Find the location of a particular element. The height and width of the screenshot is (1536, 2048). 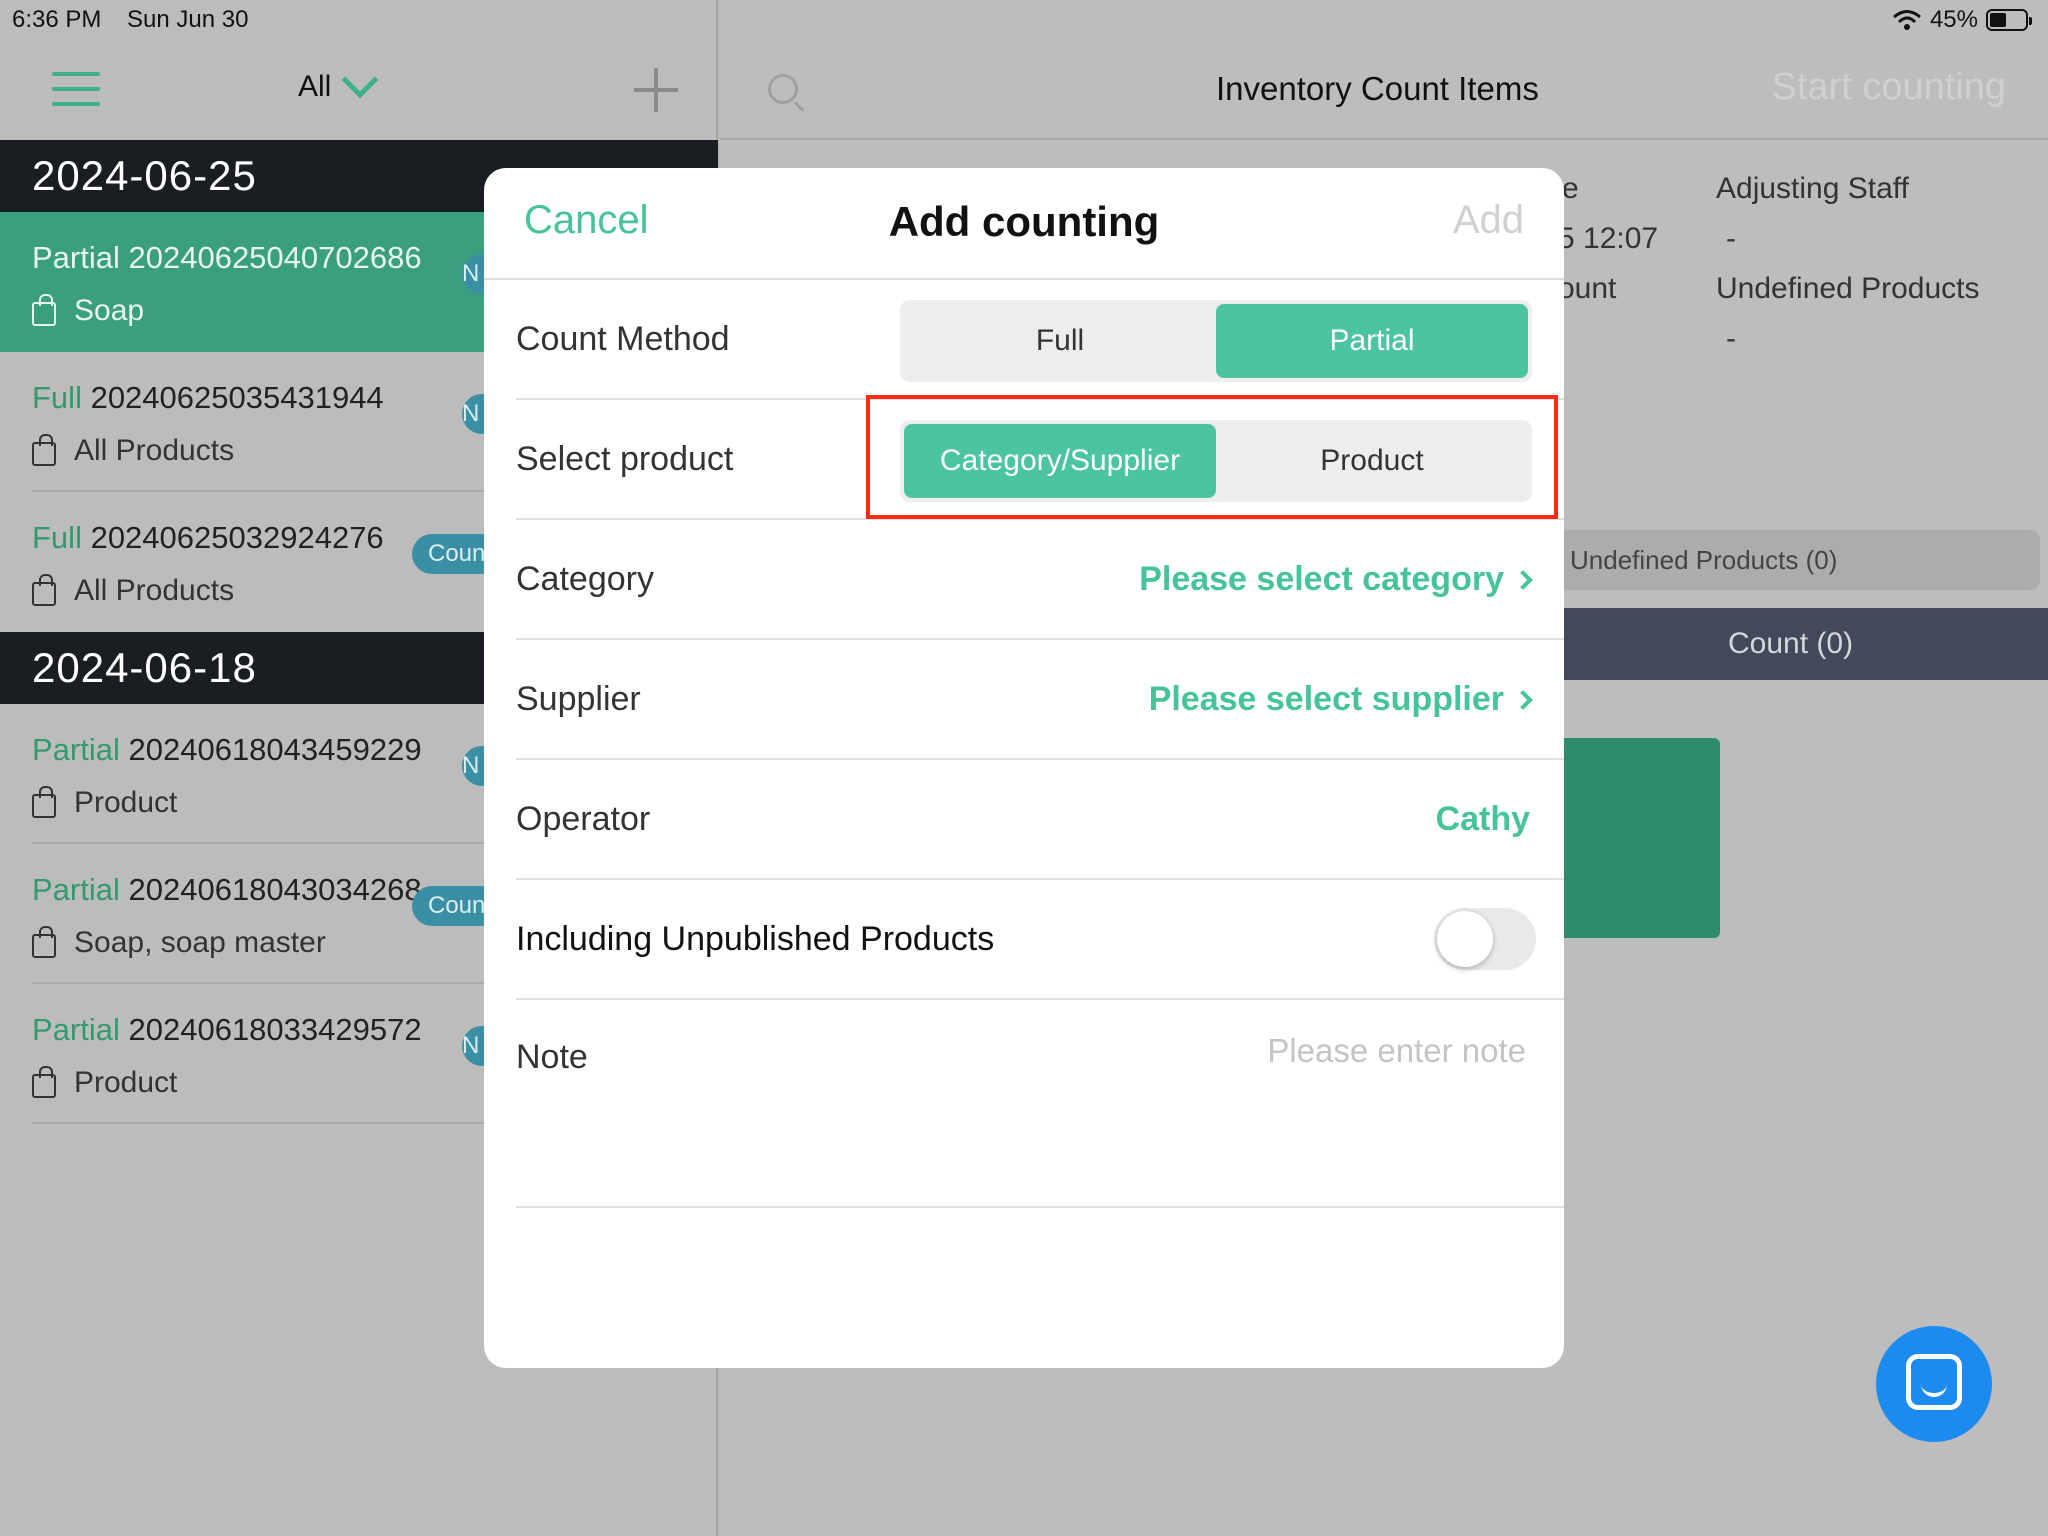

start-counting-button: Start counting is located at coordinates (1889, 87).